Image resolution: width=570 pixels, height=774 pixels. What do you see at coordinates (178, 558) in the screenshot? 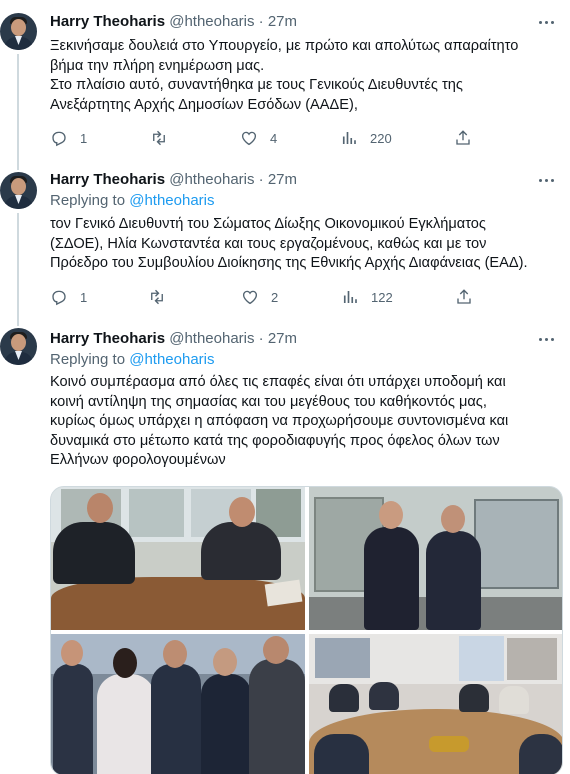
I see `meeting-table-photo` at bounding box center [178, 558].